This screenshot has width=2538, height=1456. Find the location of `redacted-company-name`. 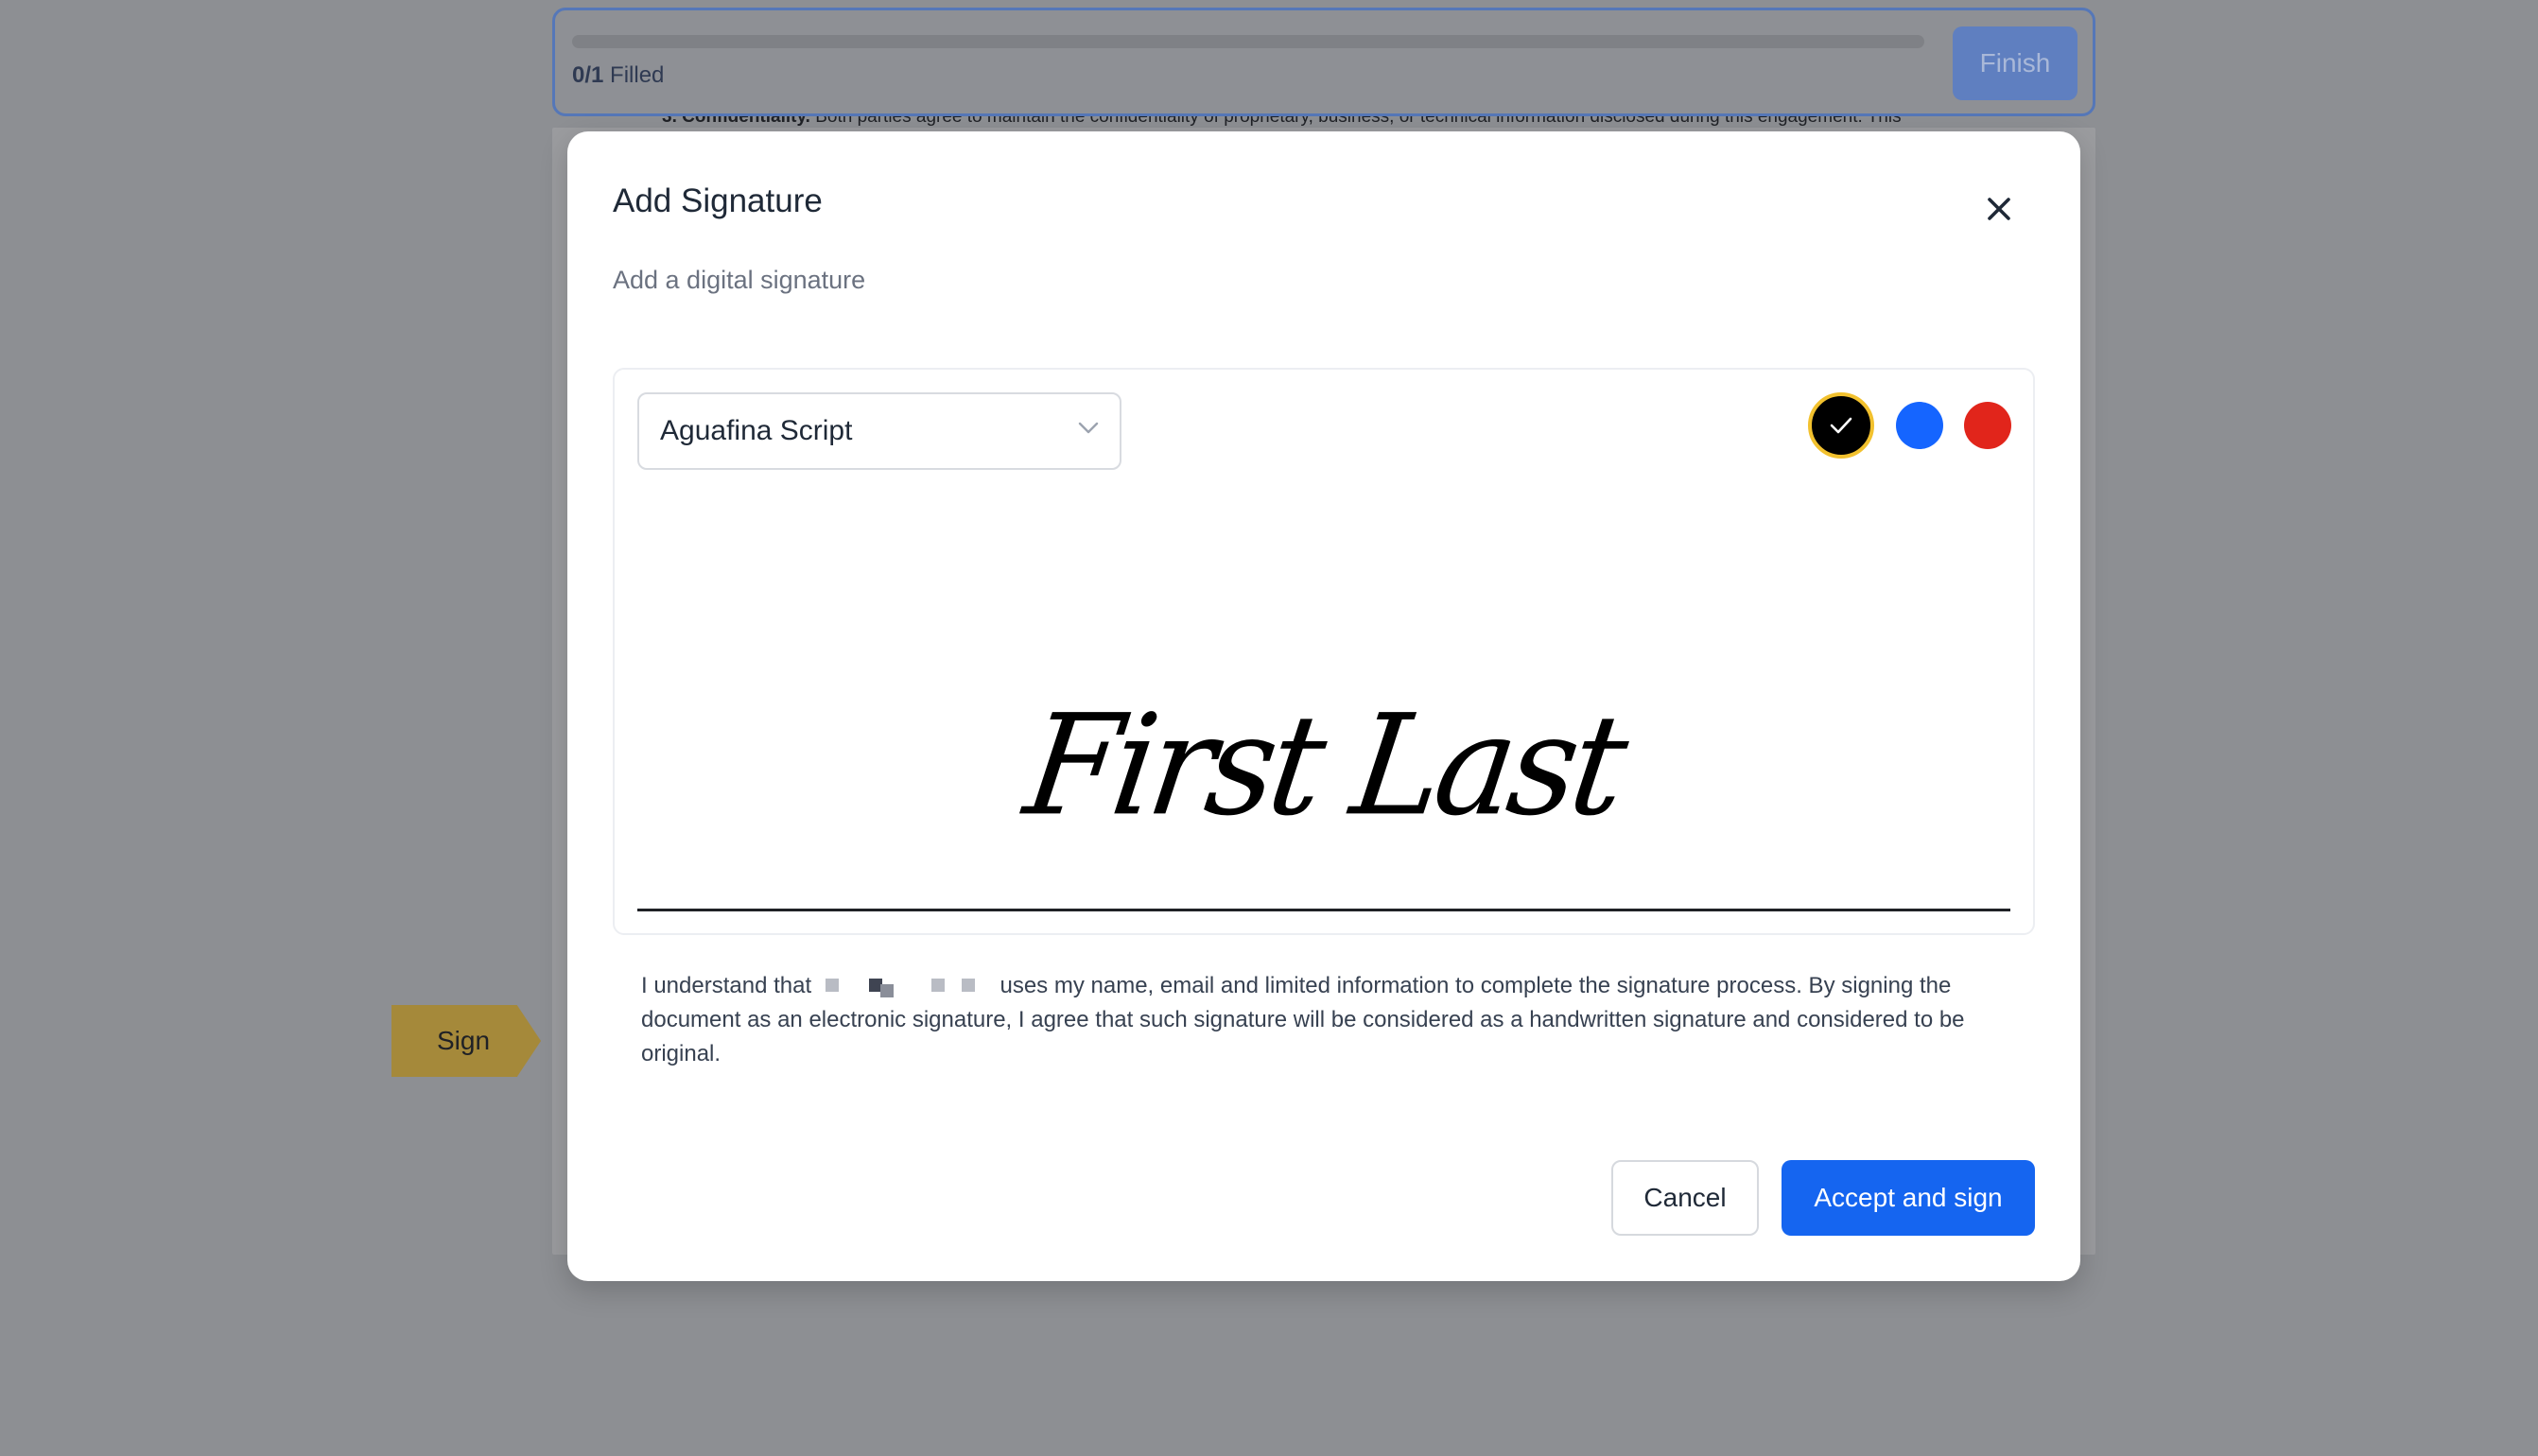

redacted-company-name is located at coordinates (905, 987).